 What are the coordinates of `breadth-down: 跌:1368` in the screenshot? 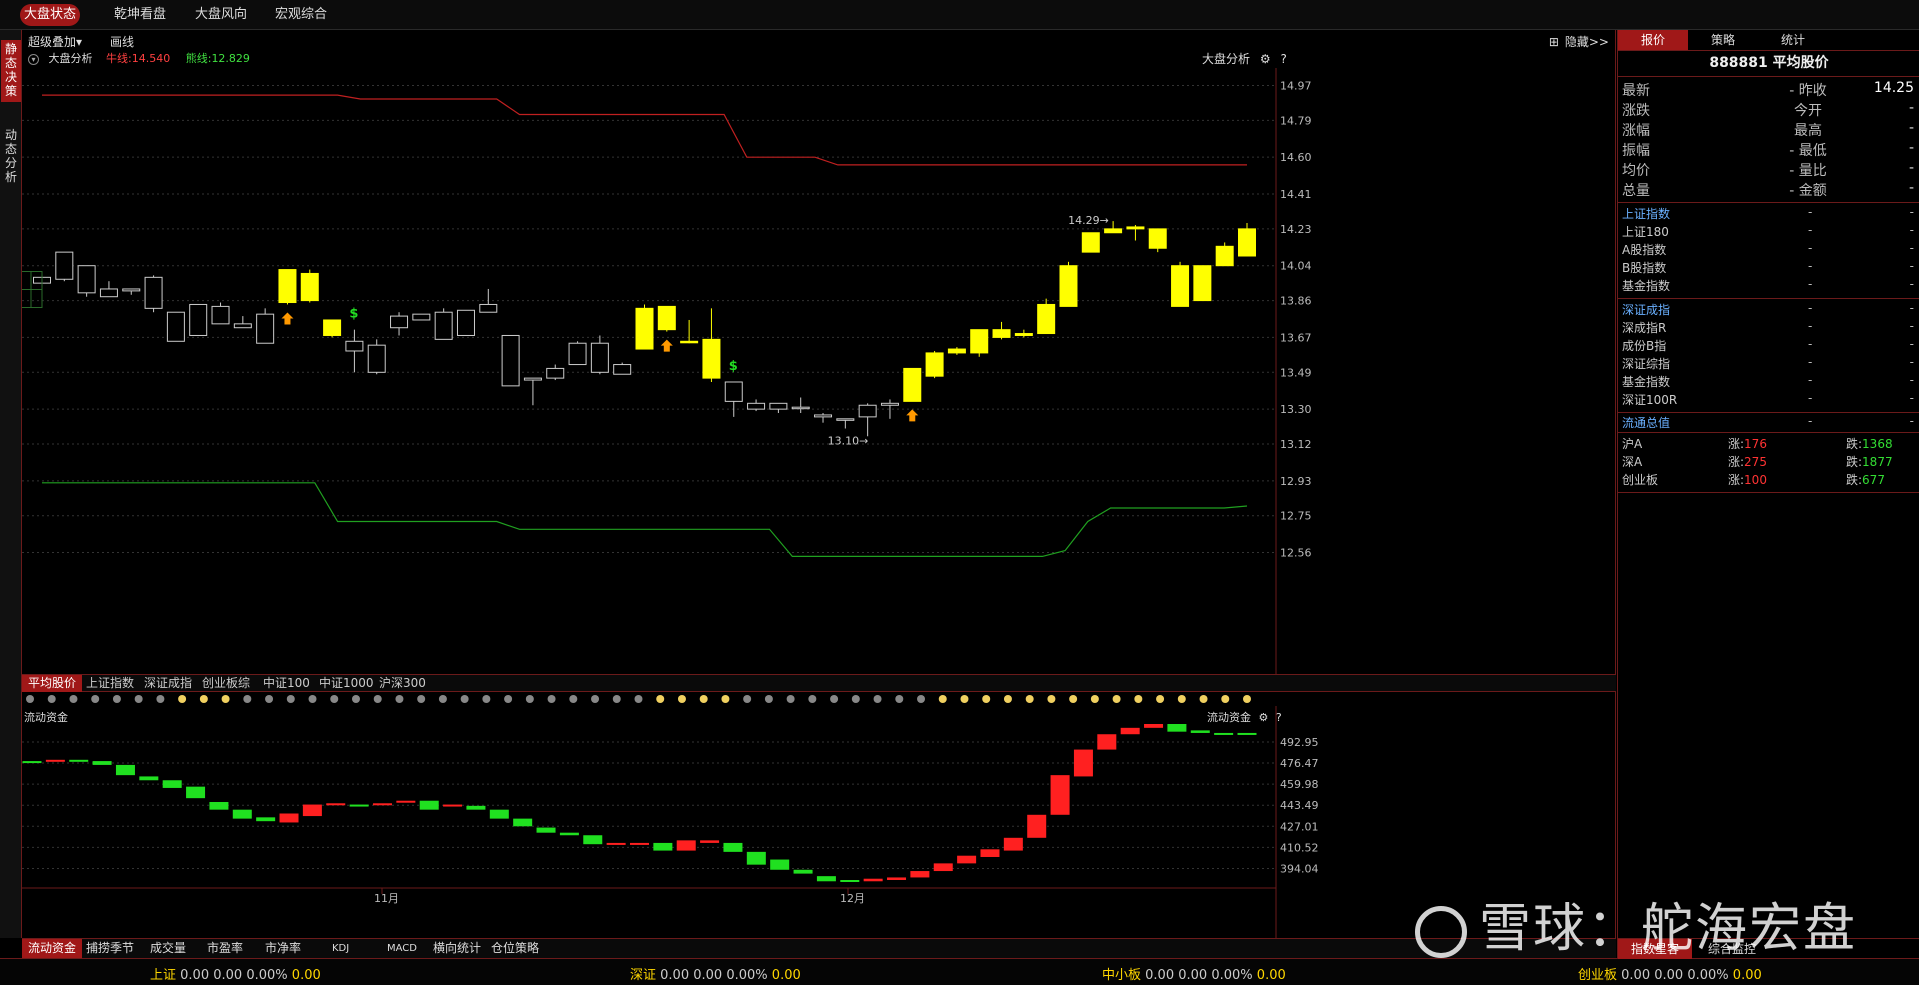 It's located at (1869, 443).